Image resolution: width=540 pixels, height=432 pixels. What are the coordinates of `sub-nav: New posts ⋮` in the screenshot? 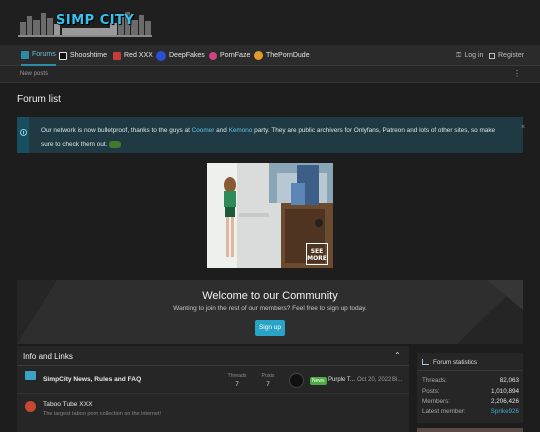 It's located at (270, 74).